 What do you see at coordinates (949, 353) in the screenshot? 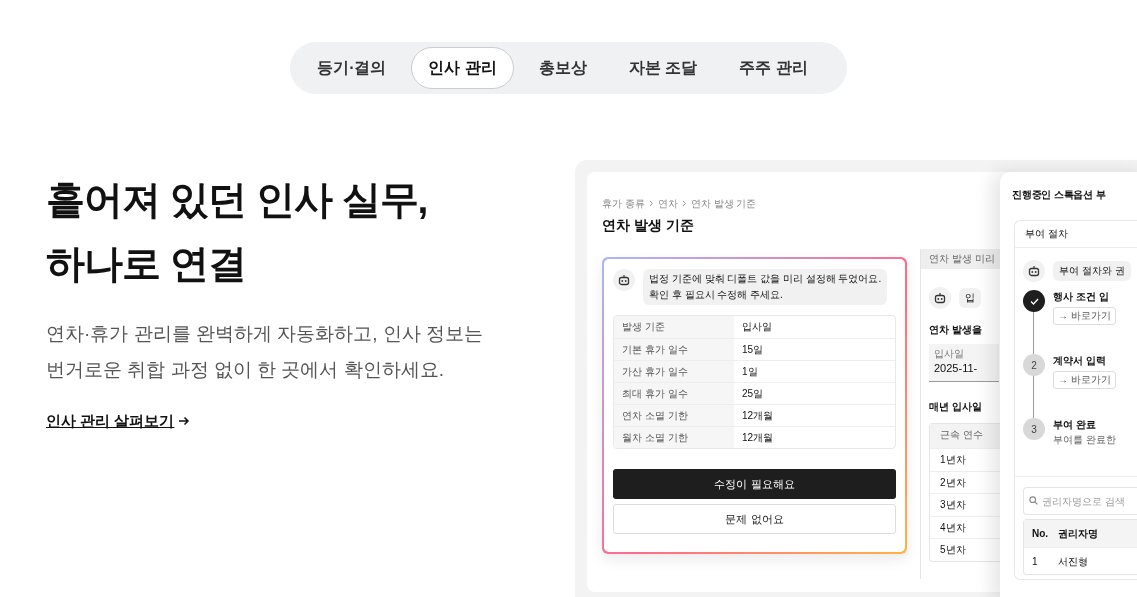
I see `field-label: 입사일` at bounding box center [949, 353].